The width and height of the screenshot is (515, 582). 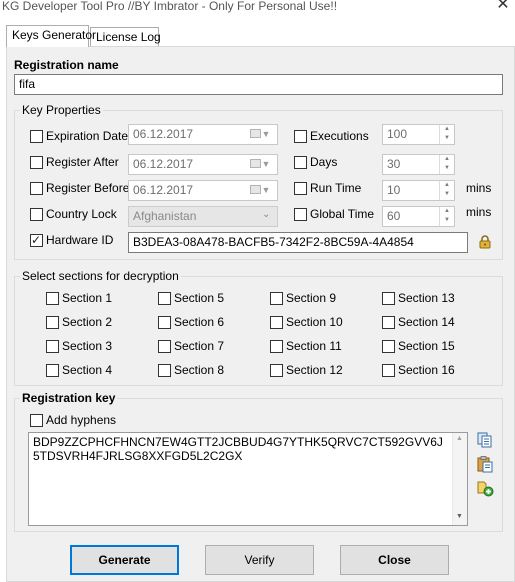 I want to click on section-2-checkbox, so click(x=52, y=322).